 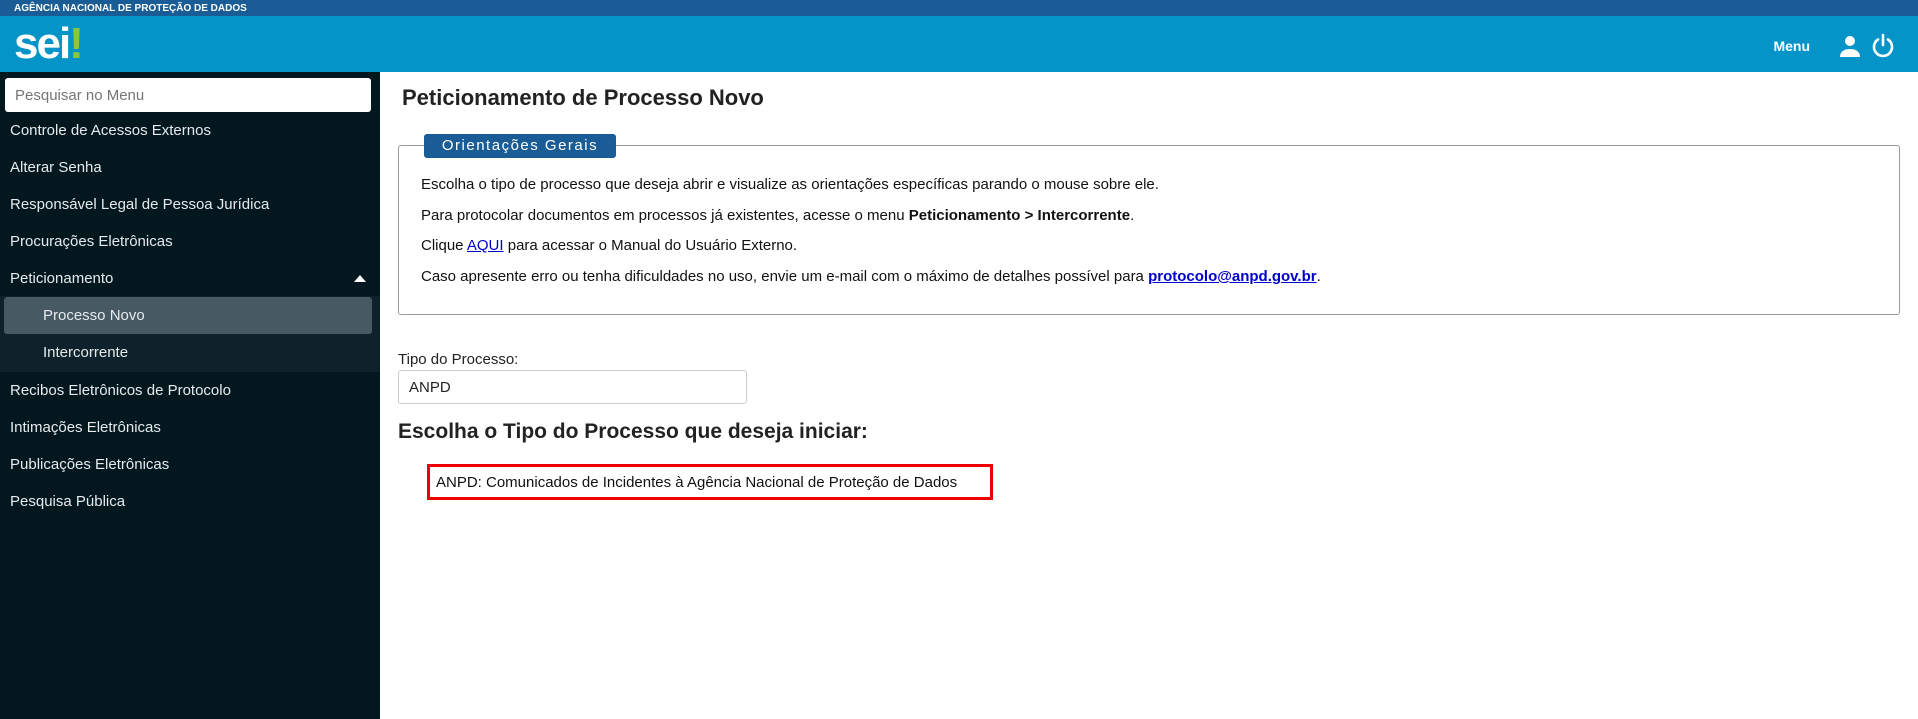 I want to click on sidebar-item-processo-novo: Processo Novo, so click(x=188, y=315).